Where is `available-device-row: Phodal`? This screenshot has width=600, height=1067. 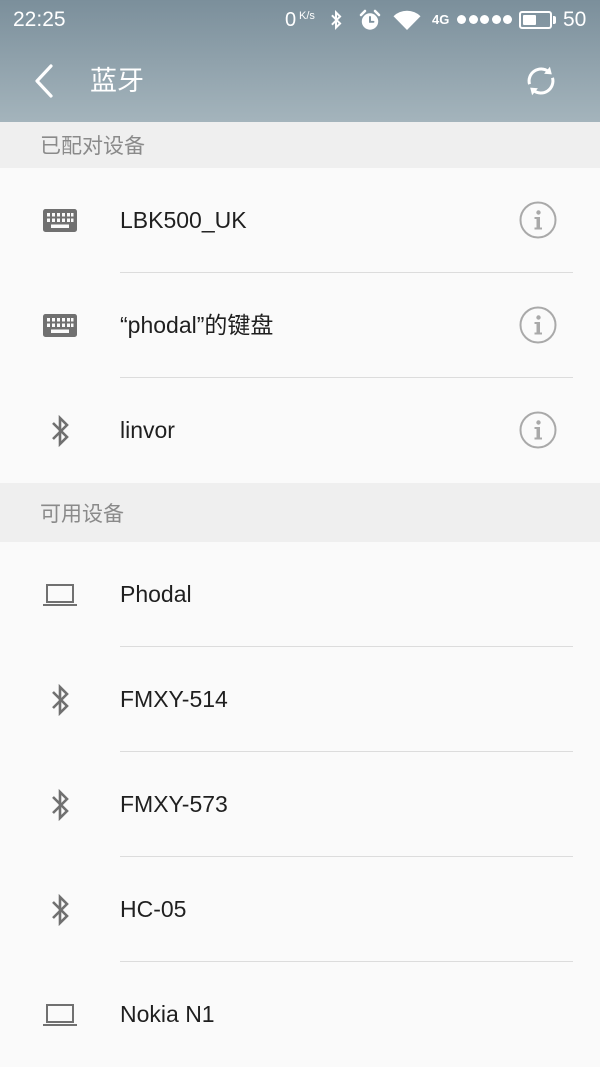
available-device-row: Phodal is located at coordinates (300, 594).